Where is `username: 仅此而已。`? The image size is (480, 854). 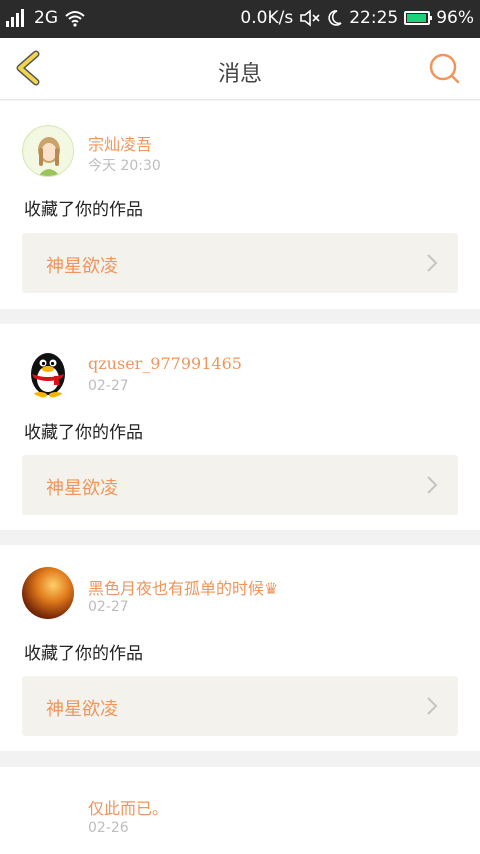 username: 仅此而已。 is located at coordinates (128, 807).